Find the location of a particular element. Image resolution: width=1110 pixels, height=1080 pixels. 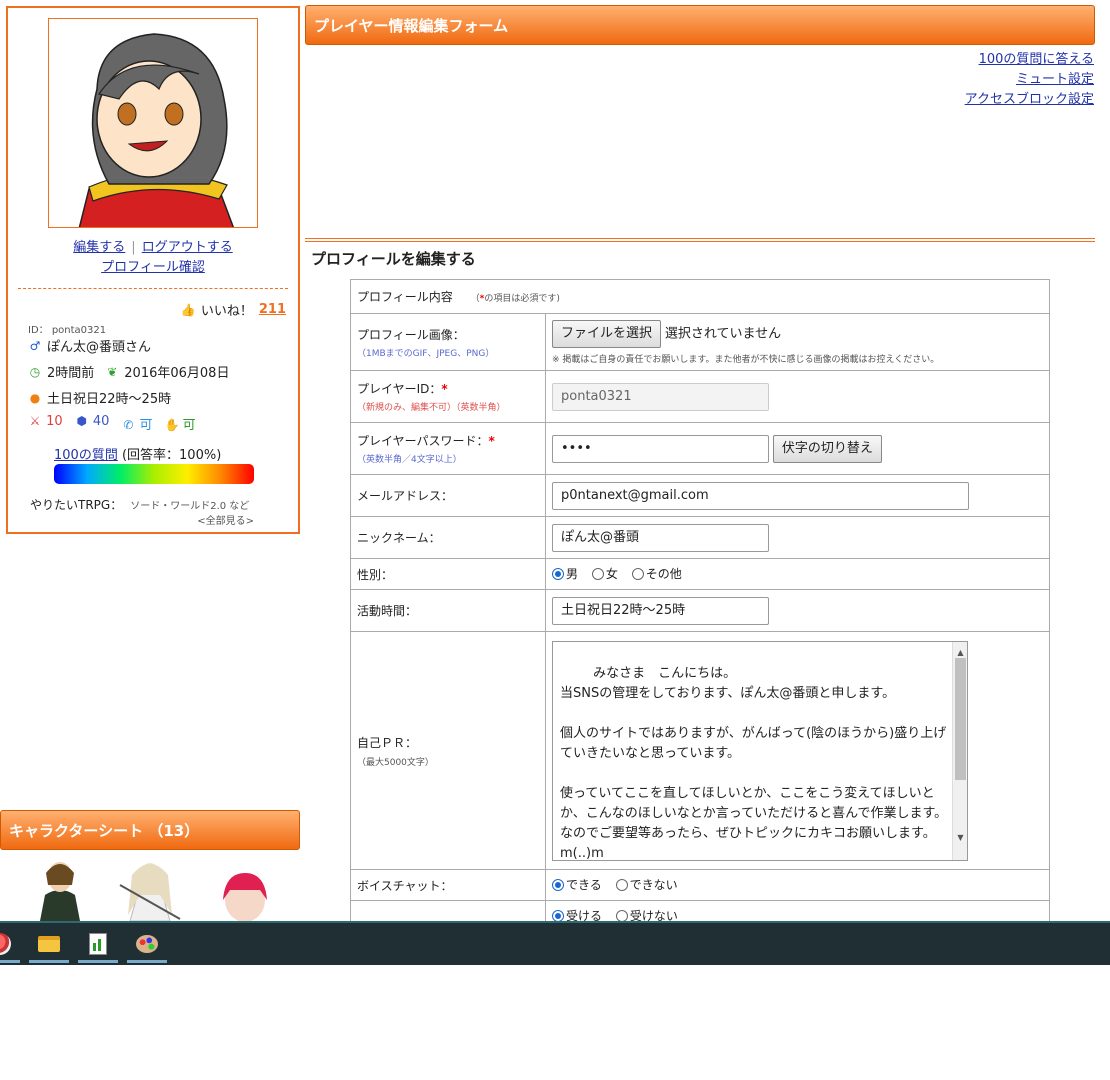

voice-chat-label: ボイスチャット： is located at coordinates (448, 885).